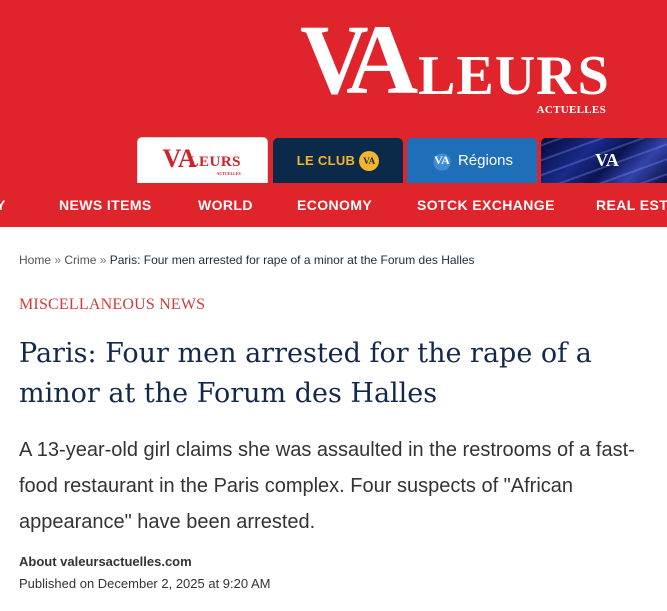 This screenshot has height=611, width=667. I want to click on logo-letter-a: A, so click(382, 59).